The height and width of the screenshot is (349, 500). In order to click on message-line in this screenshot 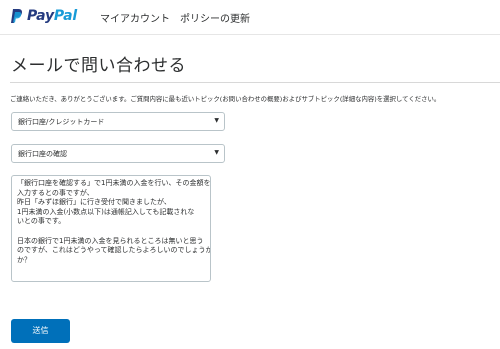, I will do `click(111, 232)`.